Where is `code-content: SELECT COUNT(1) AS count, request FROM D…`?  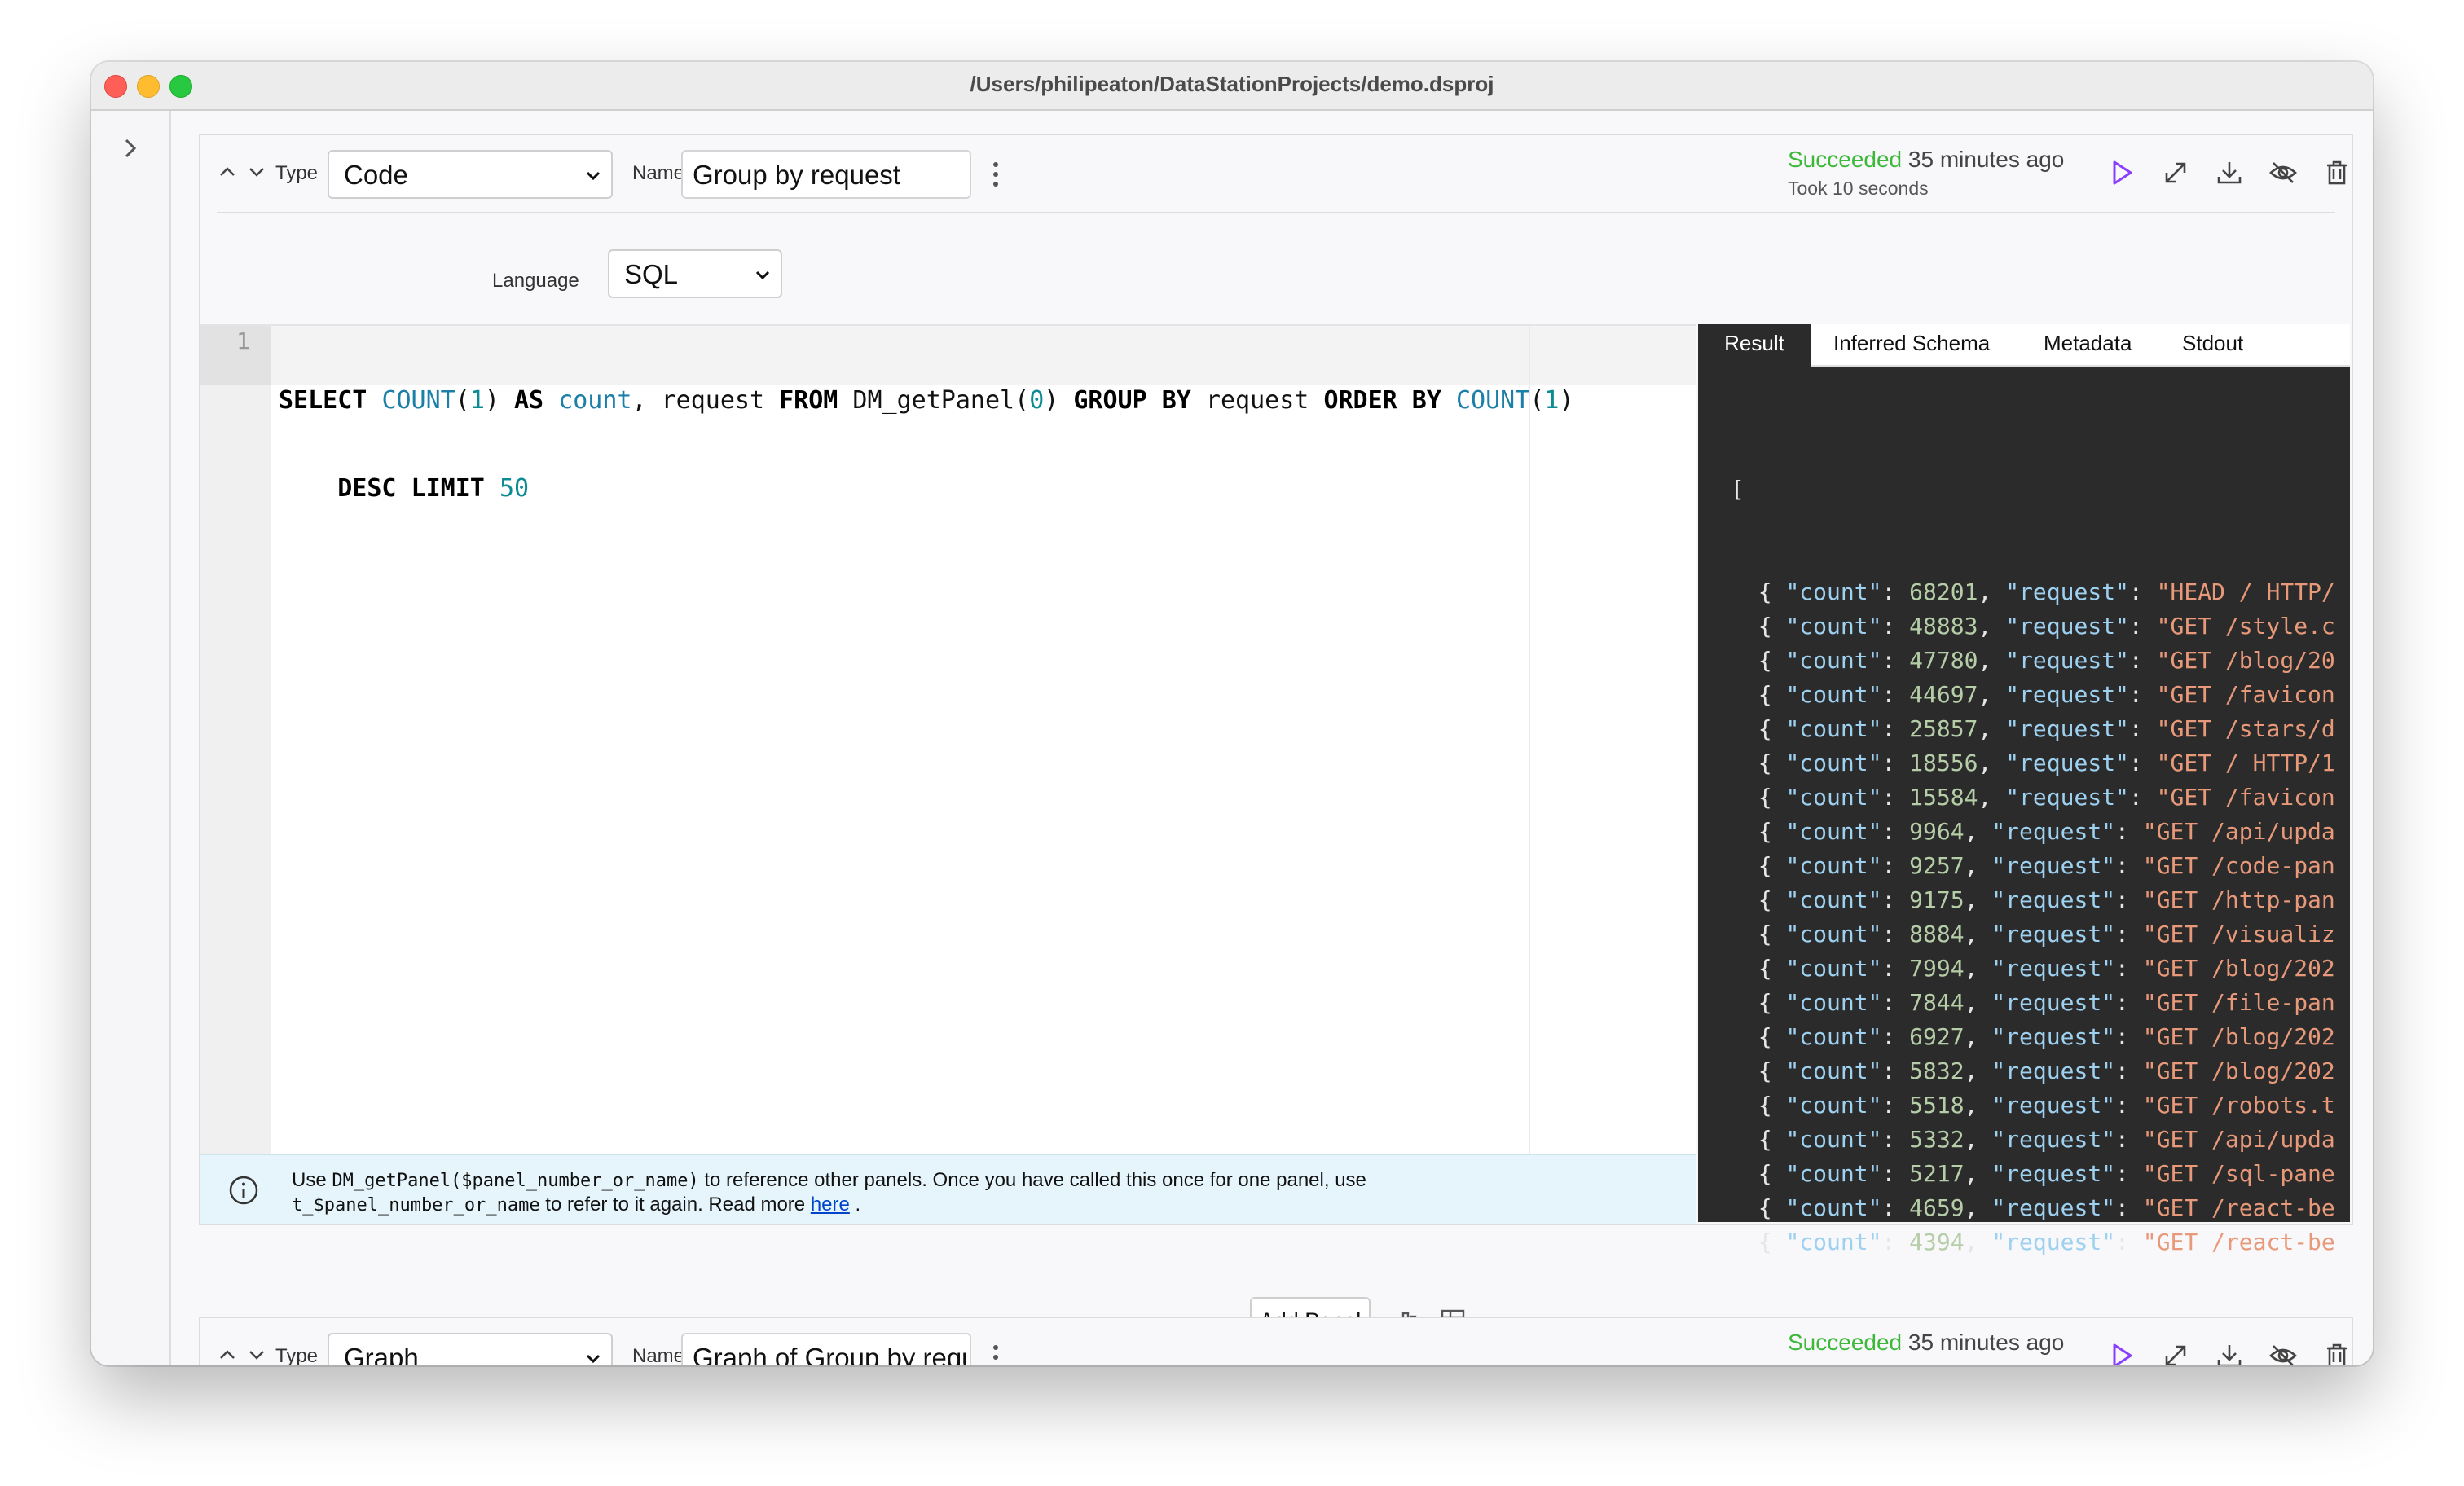
code-content: SELECT COUNT(1) AS count, request FROM D… is located at coordinates (987, 445).